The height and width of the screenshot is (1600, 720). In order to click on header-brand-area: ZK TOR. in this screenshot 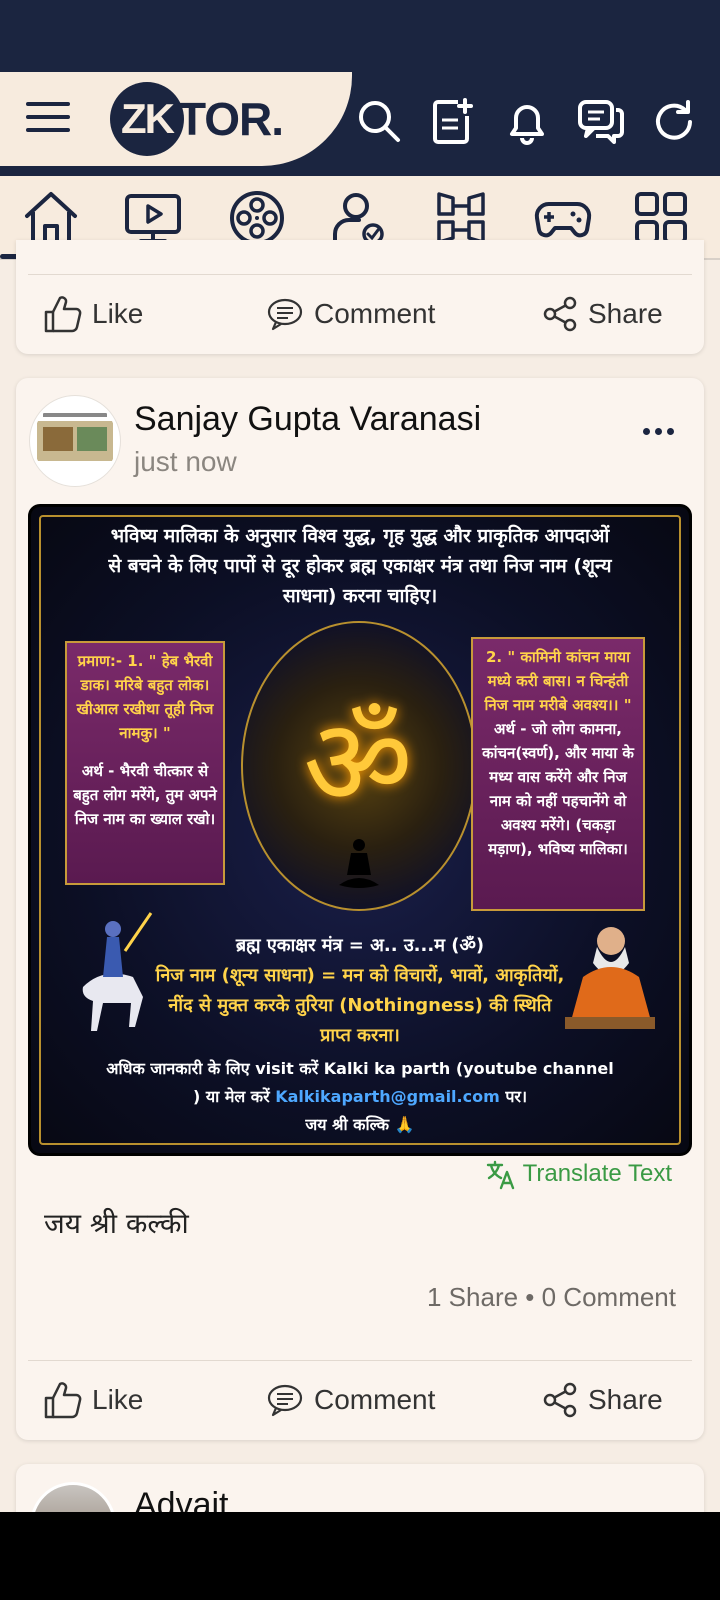, I will do `click(176, 119)`.